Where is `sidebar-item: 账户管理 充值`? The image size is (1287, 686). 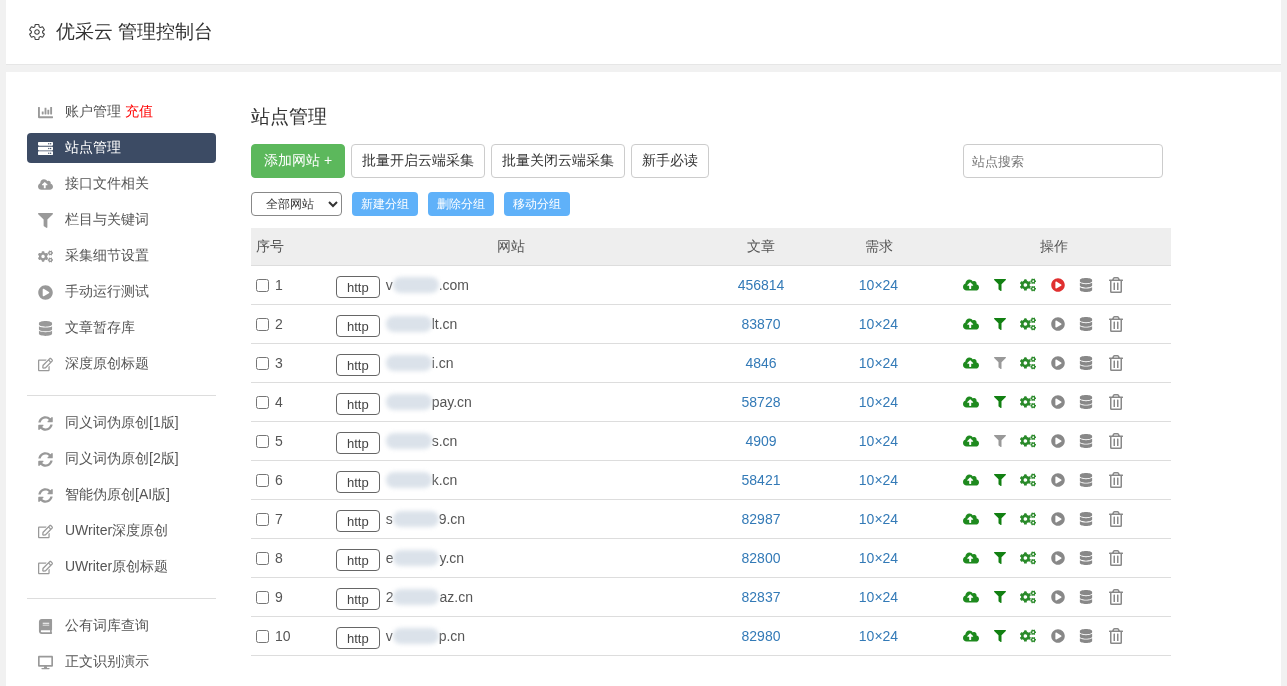
sidebar-item: 账户管理 充值 is located at coordinates (121, 112).